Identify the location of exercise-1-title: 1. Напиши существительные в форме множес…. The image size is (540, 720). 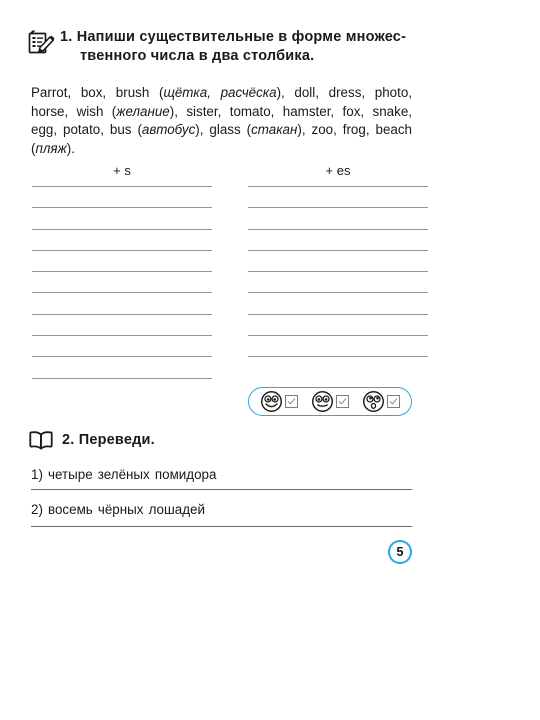
(253, 47).